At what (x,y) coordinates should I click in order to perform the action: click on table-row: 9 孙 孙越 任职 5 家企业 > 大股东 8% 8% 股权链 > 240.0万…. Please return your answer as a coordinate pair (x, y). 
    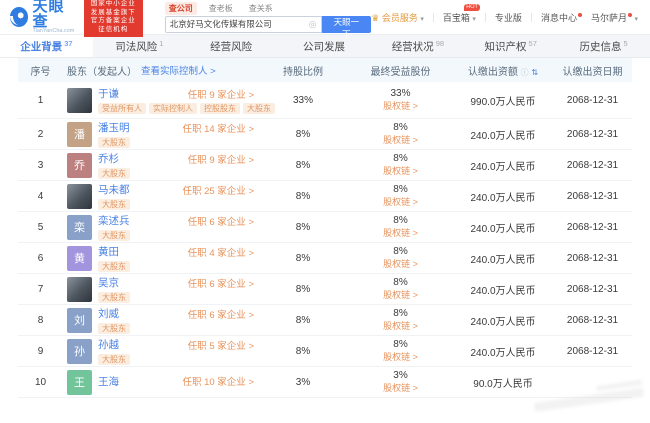
    Looking at the image, I should click on (325, 351).